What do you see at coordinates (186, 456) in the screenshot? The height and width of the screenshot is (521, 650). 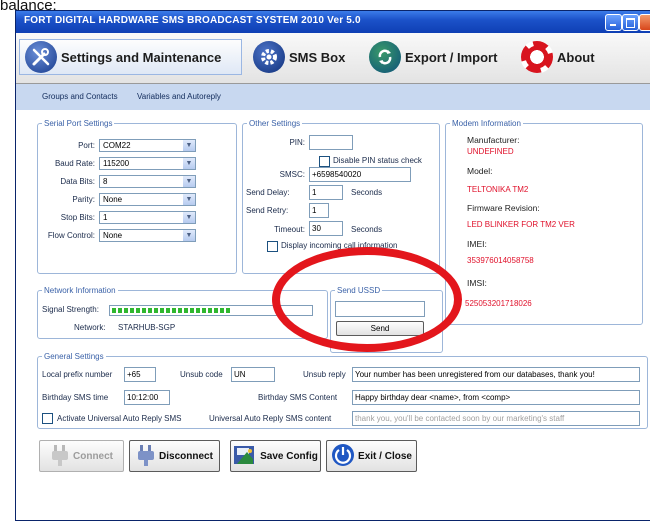 I see `button-label: Disconnect` at bounding box center [186, 456].